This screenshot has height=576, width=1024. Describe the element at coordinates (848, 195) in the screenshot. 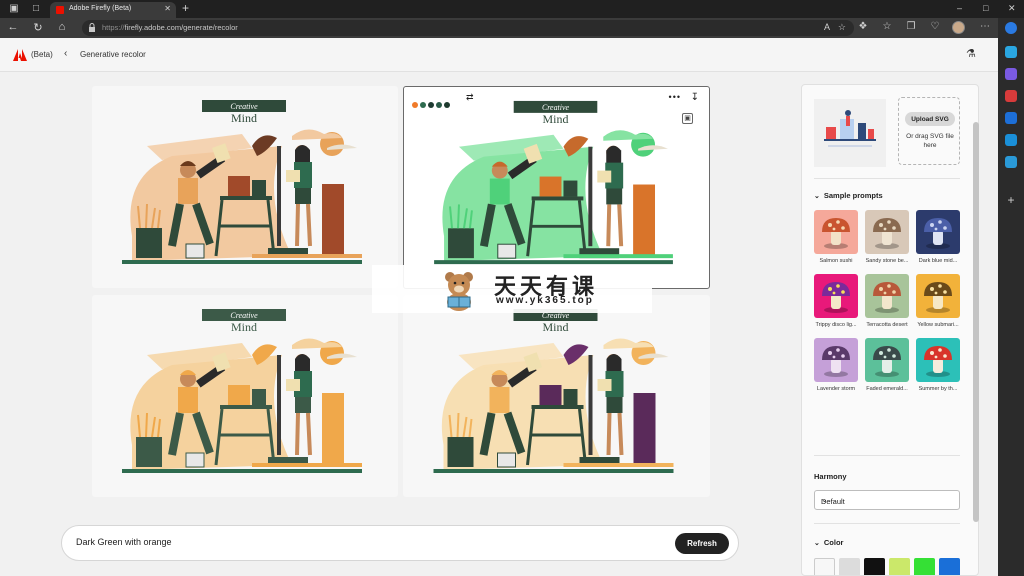

I see `sample-prompts-header: ⌄ Sample prompts` at that location.